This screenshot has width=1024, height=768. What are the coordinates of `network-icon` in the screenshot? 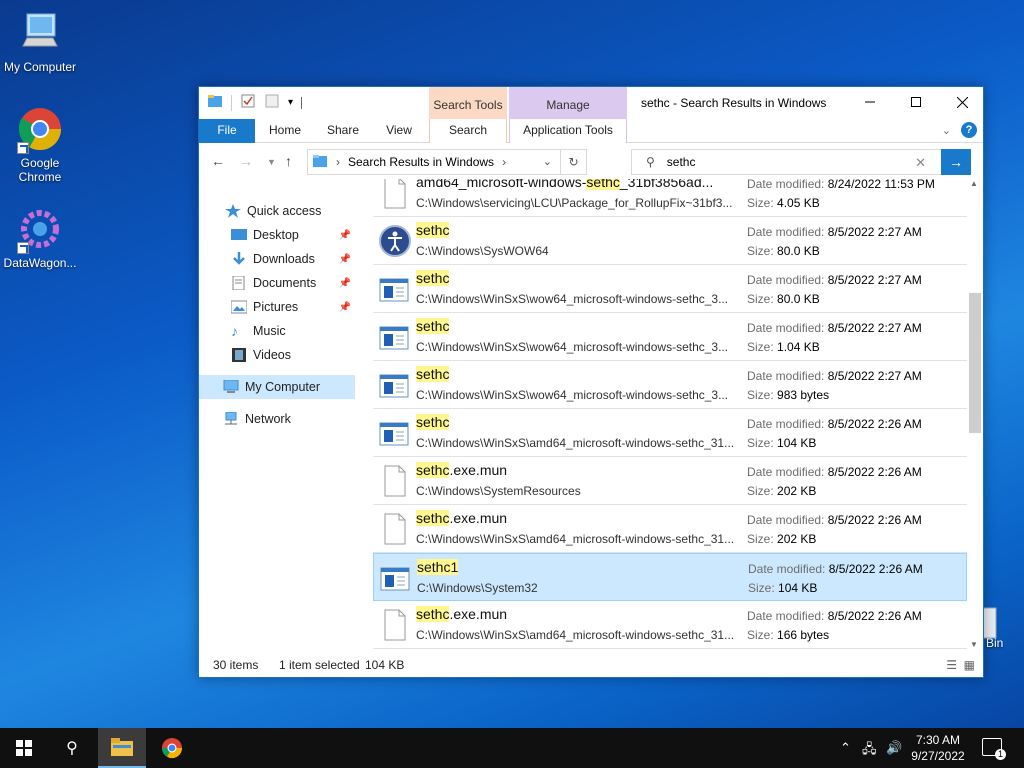 It's located at (231, 418).